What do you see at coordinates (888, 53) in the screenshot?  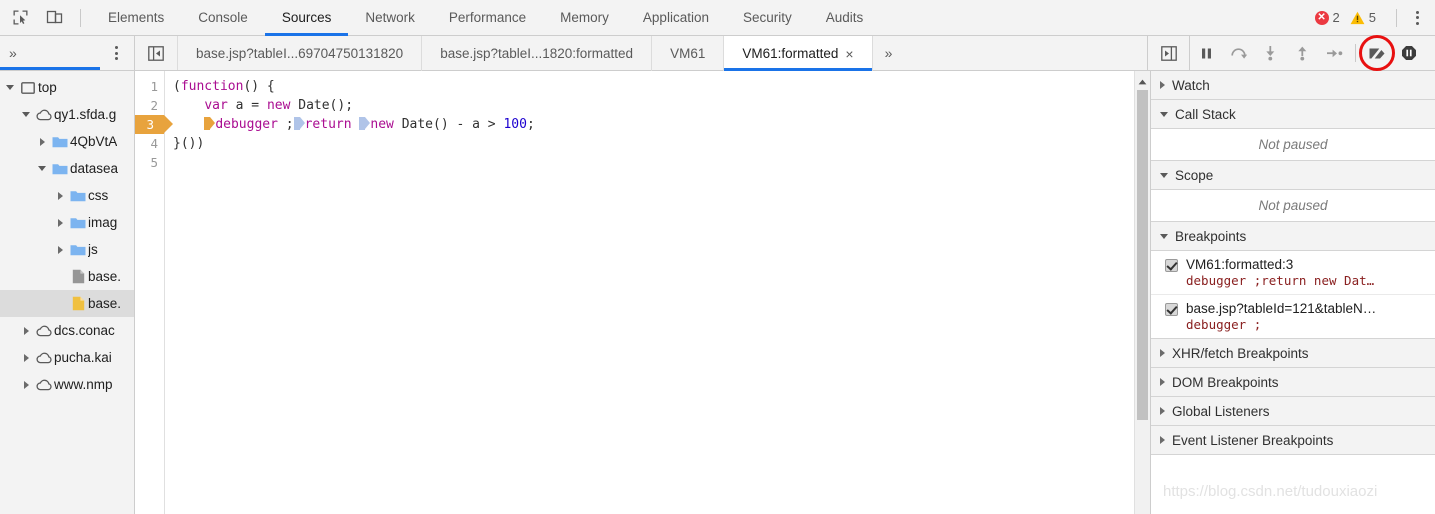 I see `editor-tabs-overflow-button: »` at bounding box center [888, 53].